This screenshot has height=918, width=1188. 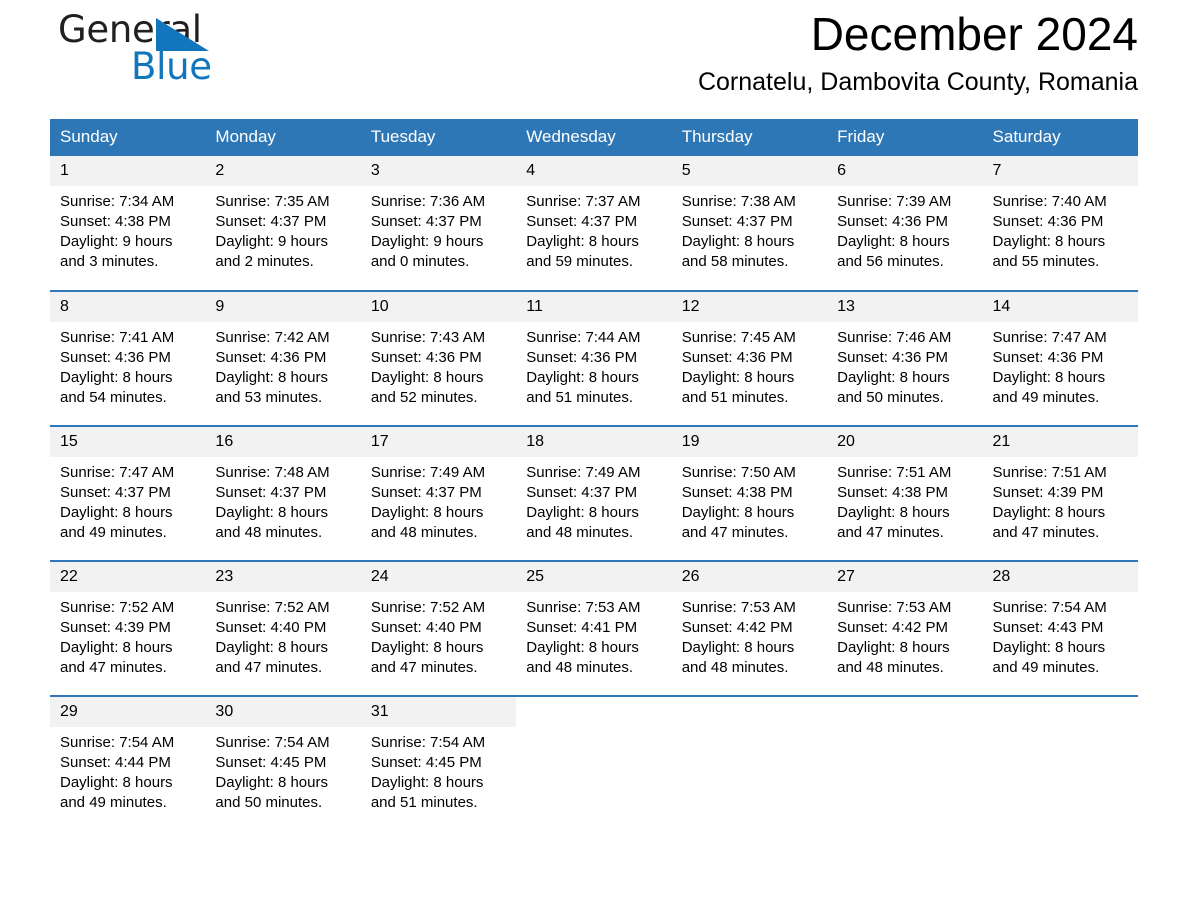 I want to click on sunrise-text: Sunrise: 7:52 AM, so click(x=428, y=607).